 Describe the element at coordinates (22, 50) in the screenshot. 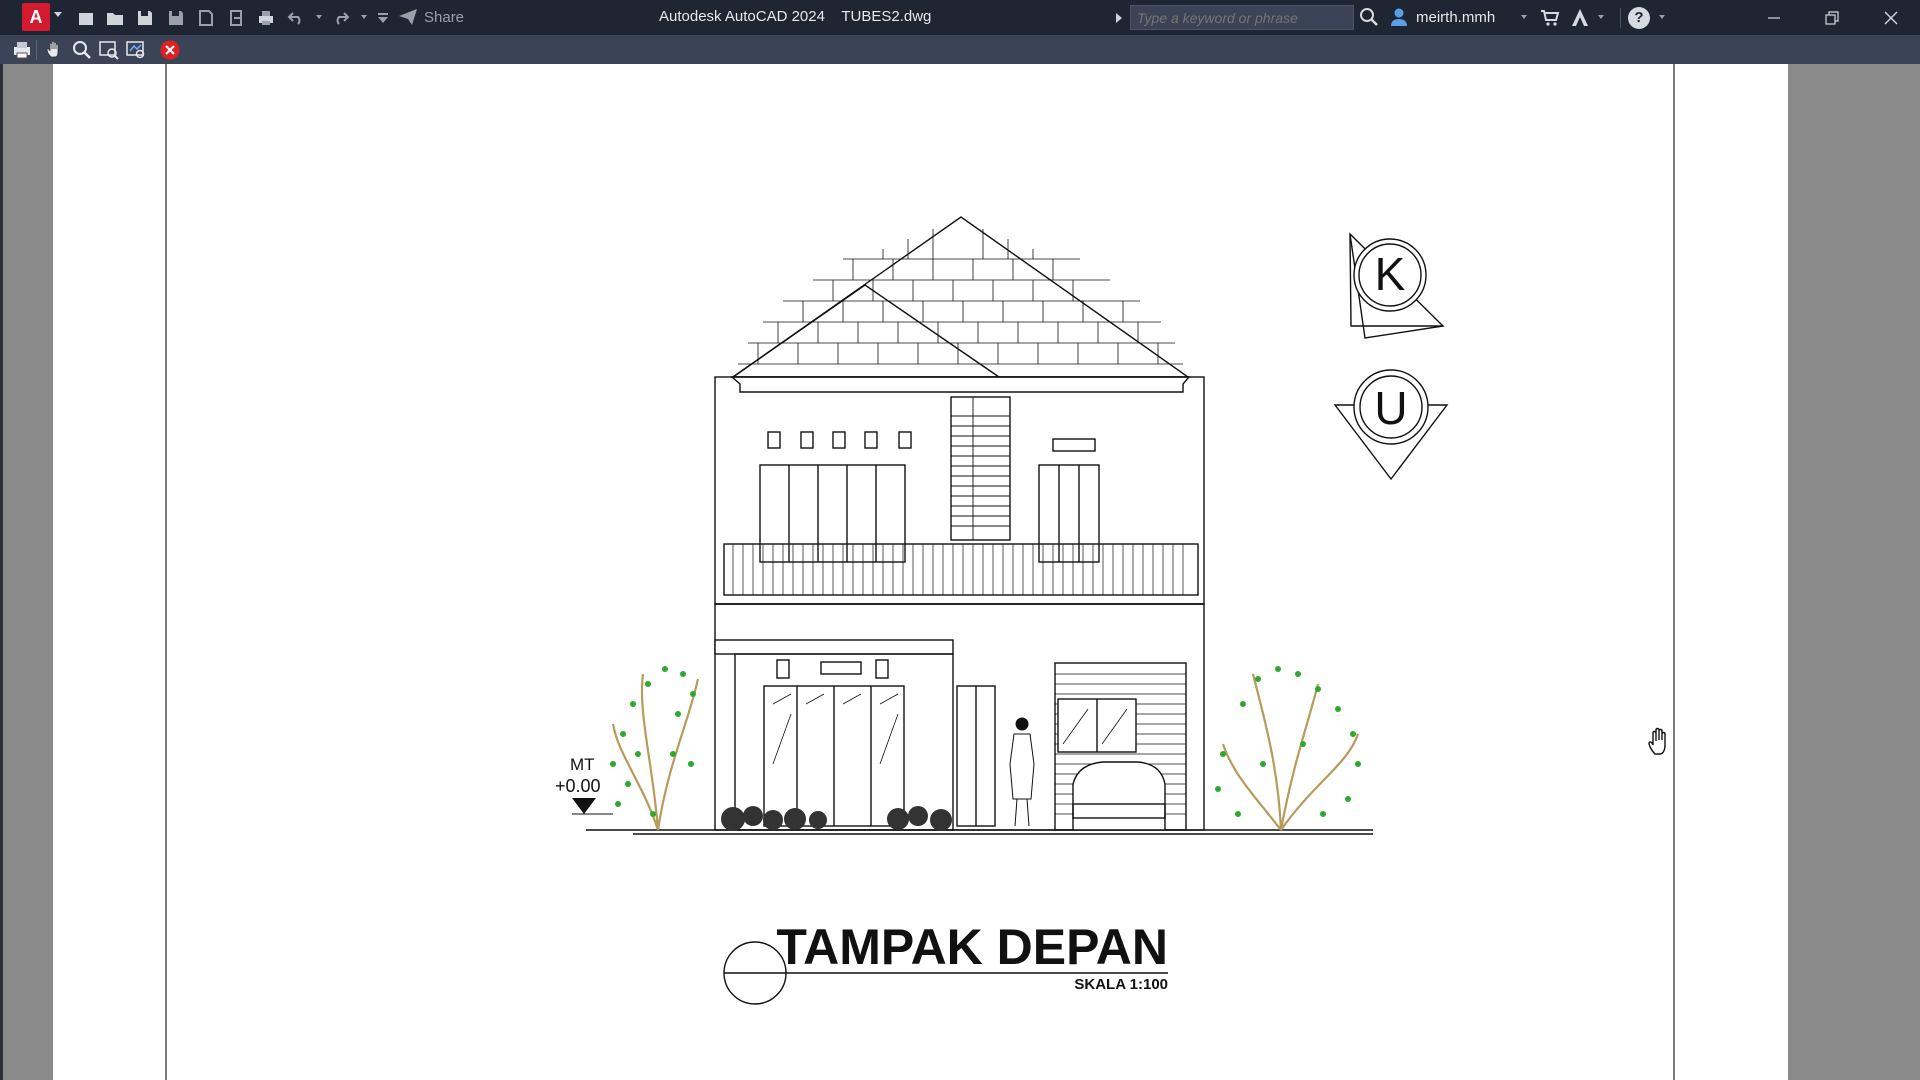

I see `print-icon` at that location.